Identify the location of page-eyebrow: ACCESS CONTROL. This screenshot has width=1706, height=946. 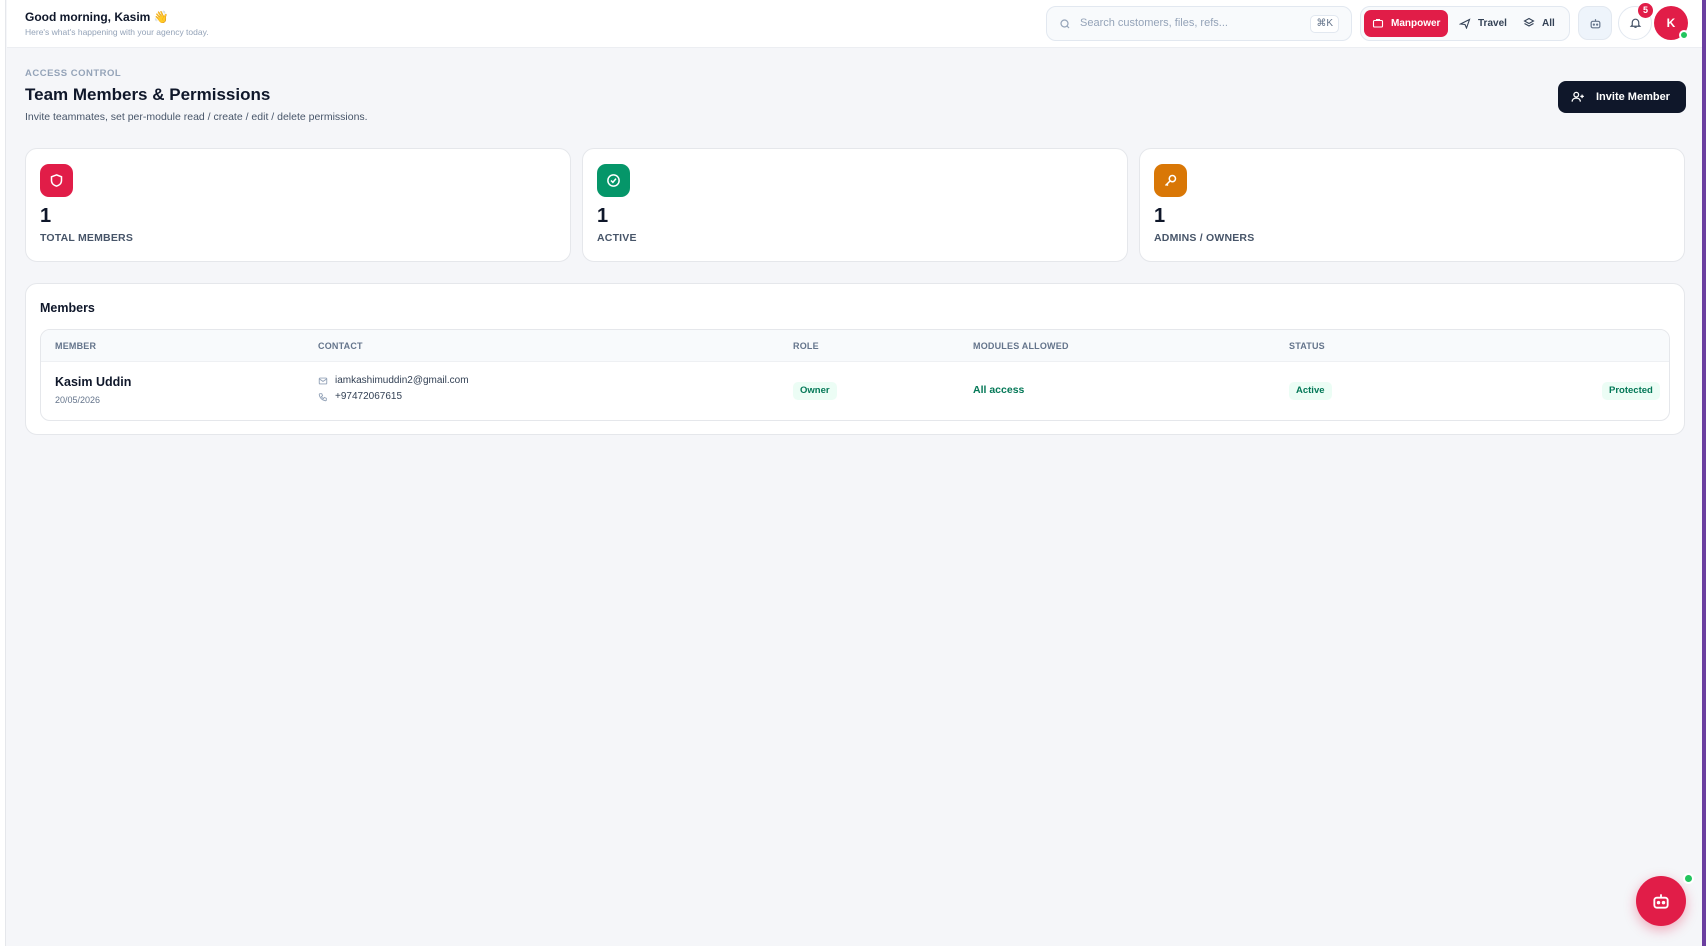
(73, 73).